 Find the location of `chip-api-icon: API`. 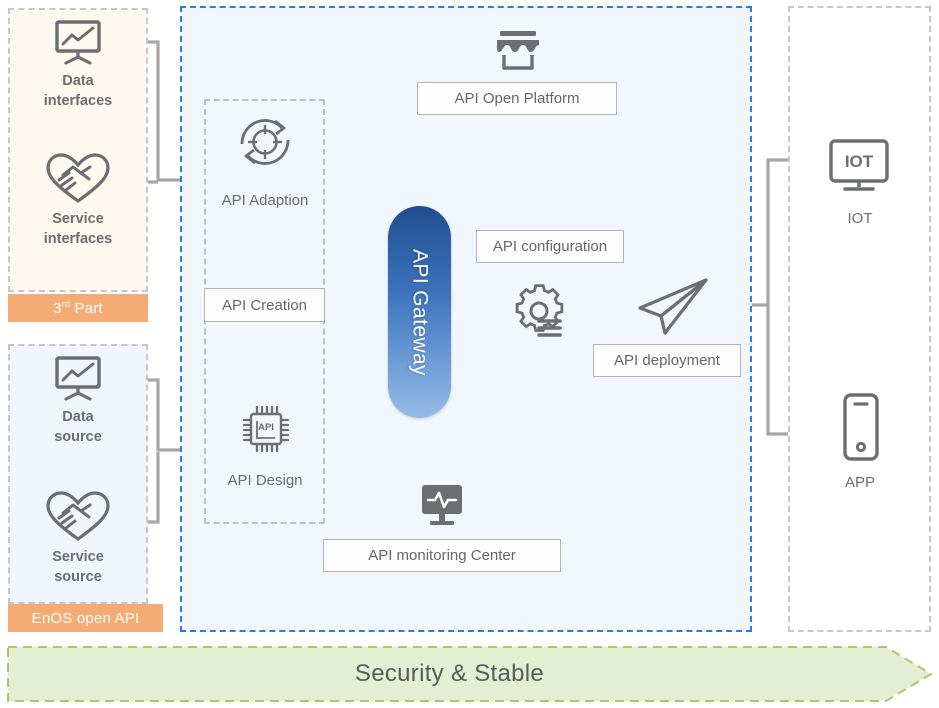

chip-api-icon: API is located at coordinates (266, 430).